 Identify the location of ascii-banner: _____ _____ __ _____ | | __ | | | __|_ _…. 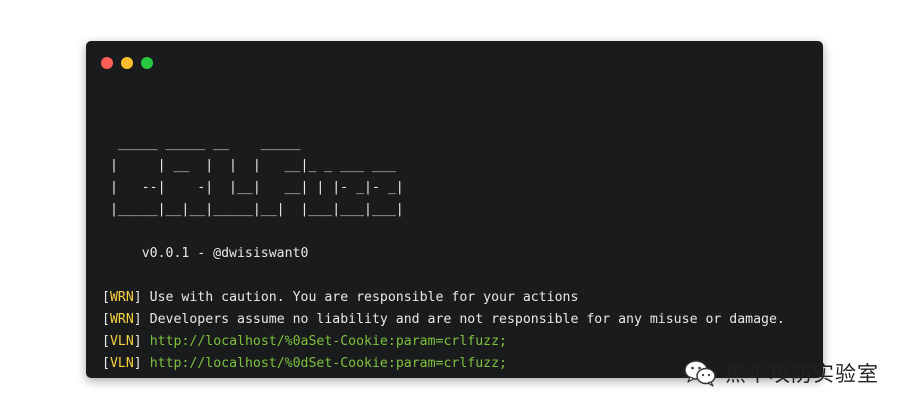
(256, 176).